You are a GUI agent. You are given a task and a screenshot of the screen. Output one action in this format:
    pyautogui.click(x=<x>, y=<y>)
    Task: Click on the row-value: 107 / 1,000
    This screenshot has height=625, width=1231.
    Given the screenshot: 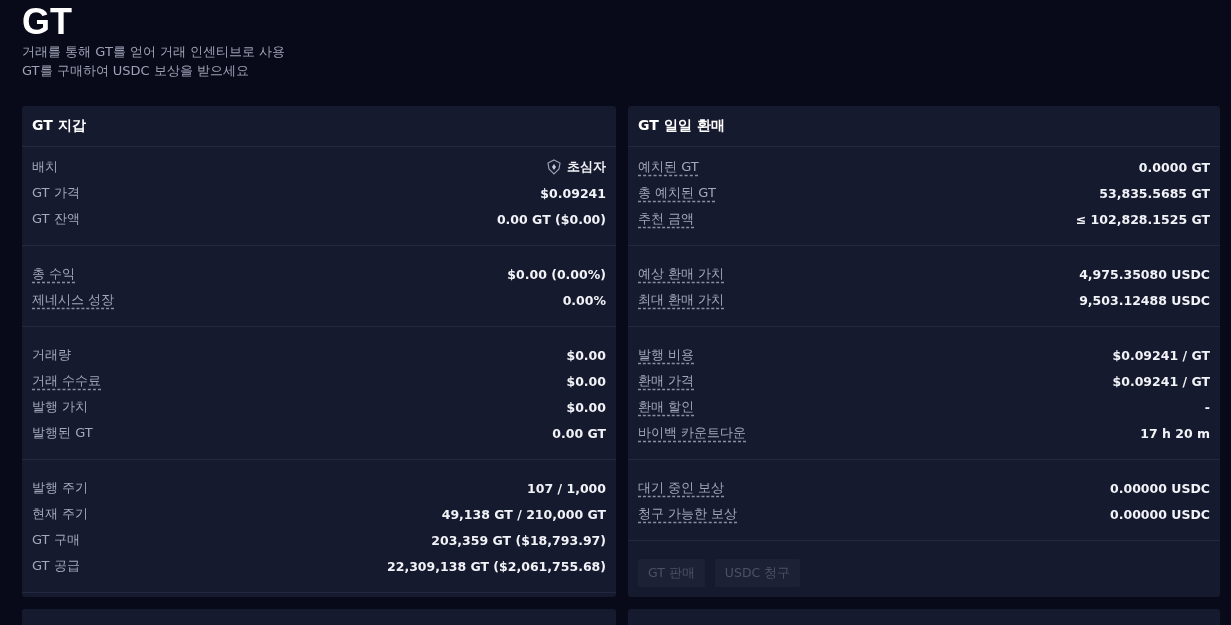 What is the action you would take?
    pyautogui.click(x=566, y=488)
    